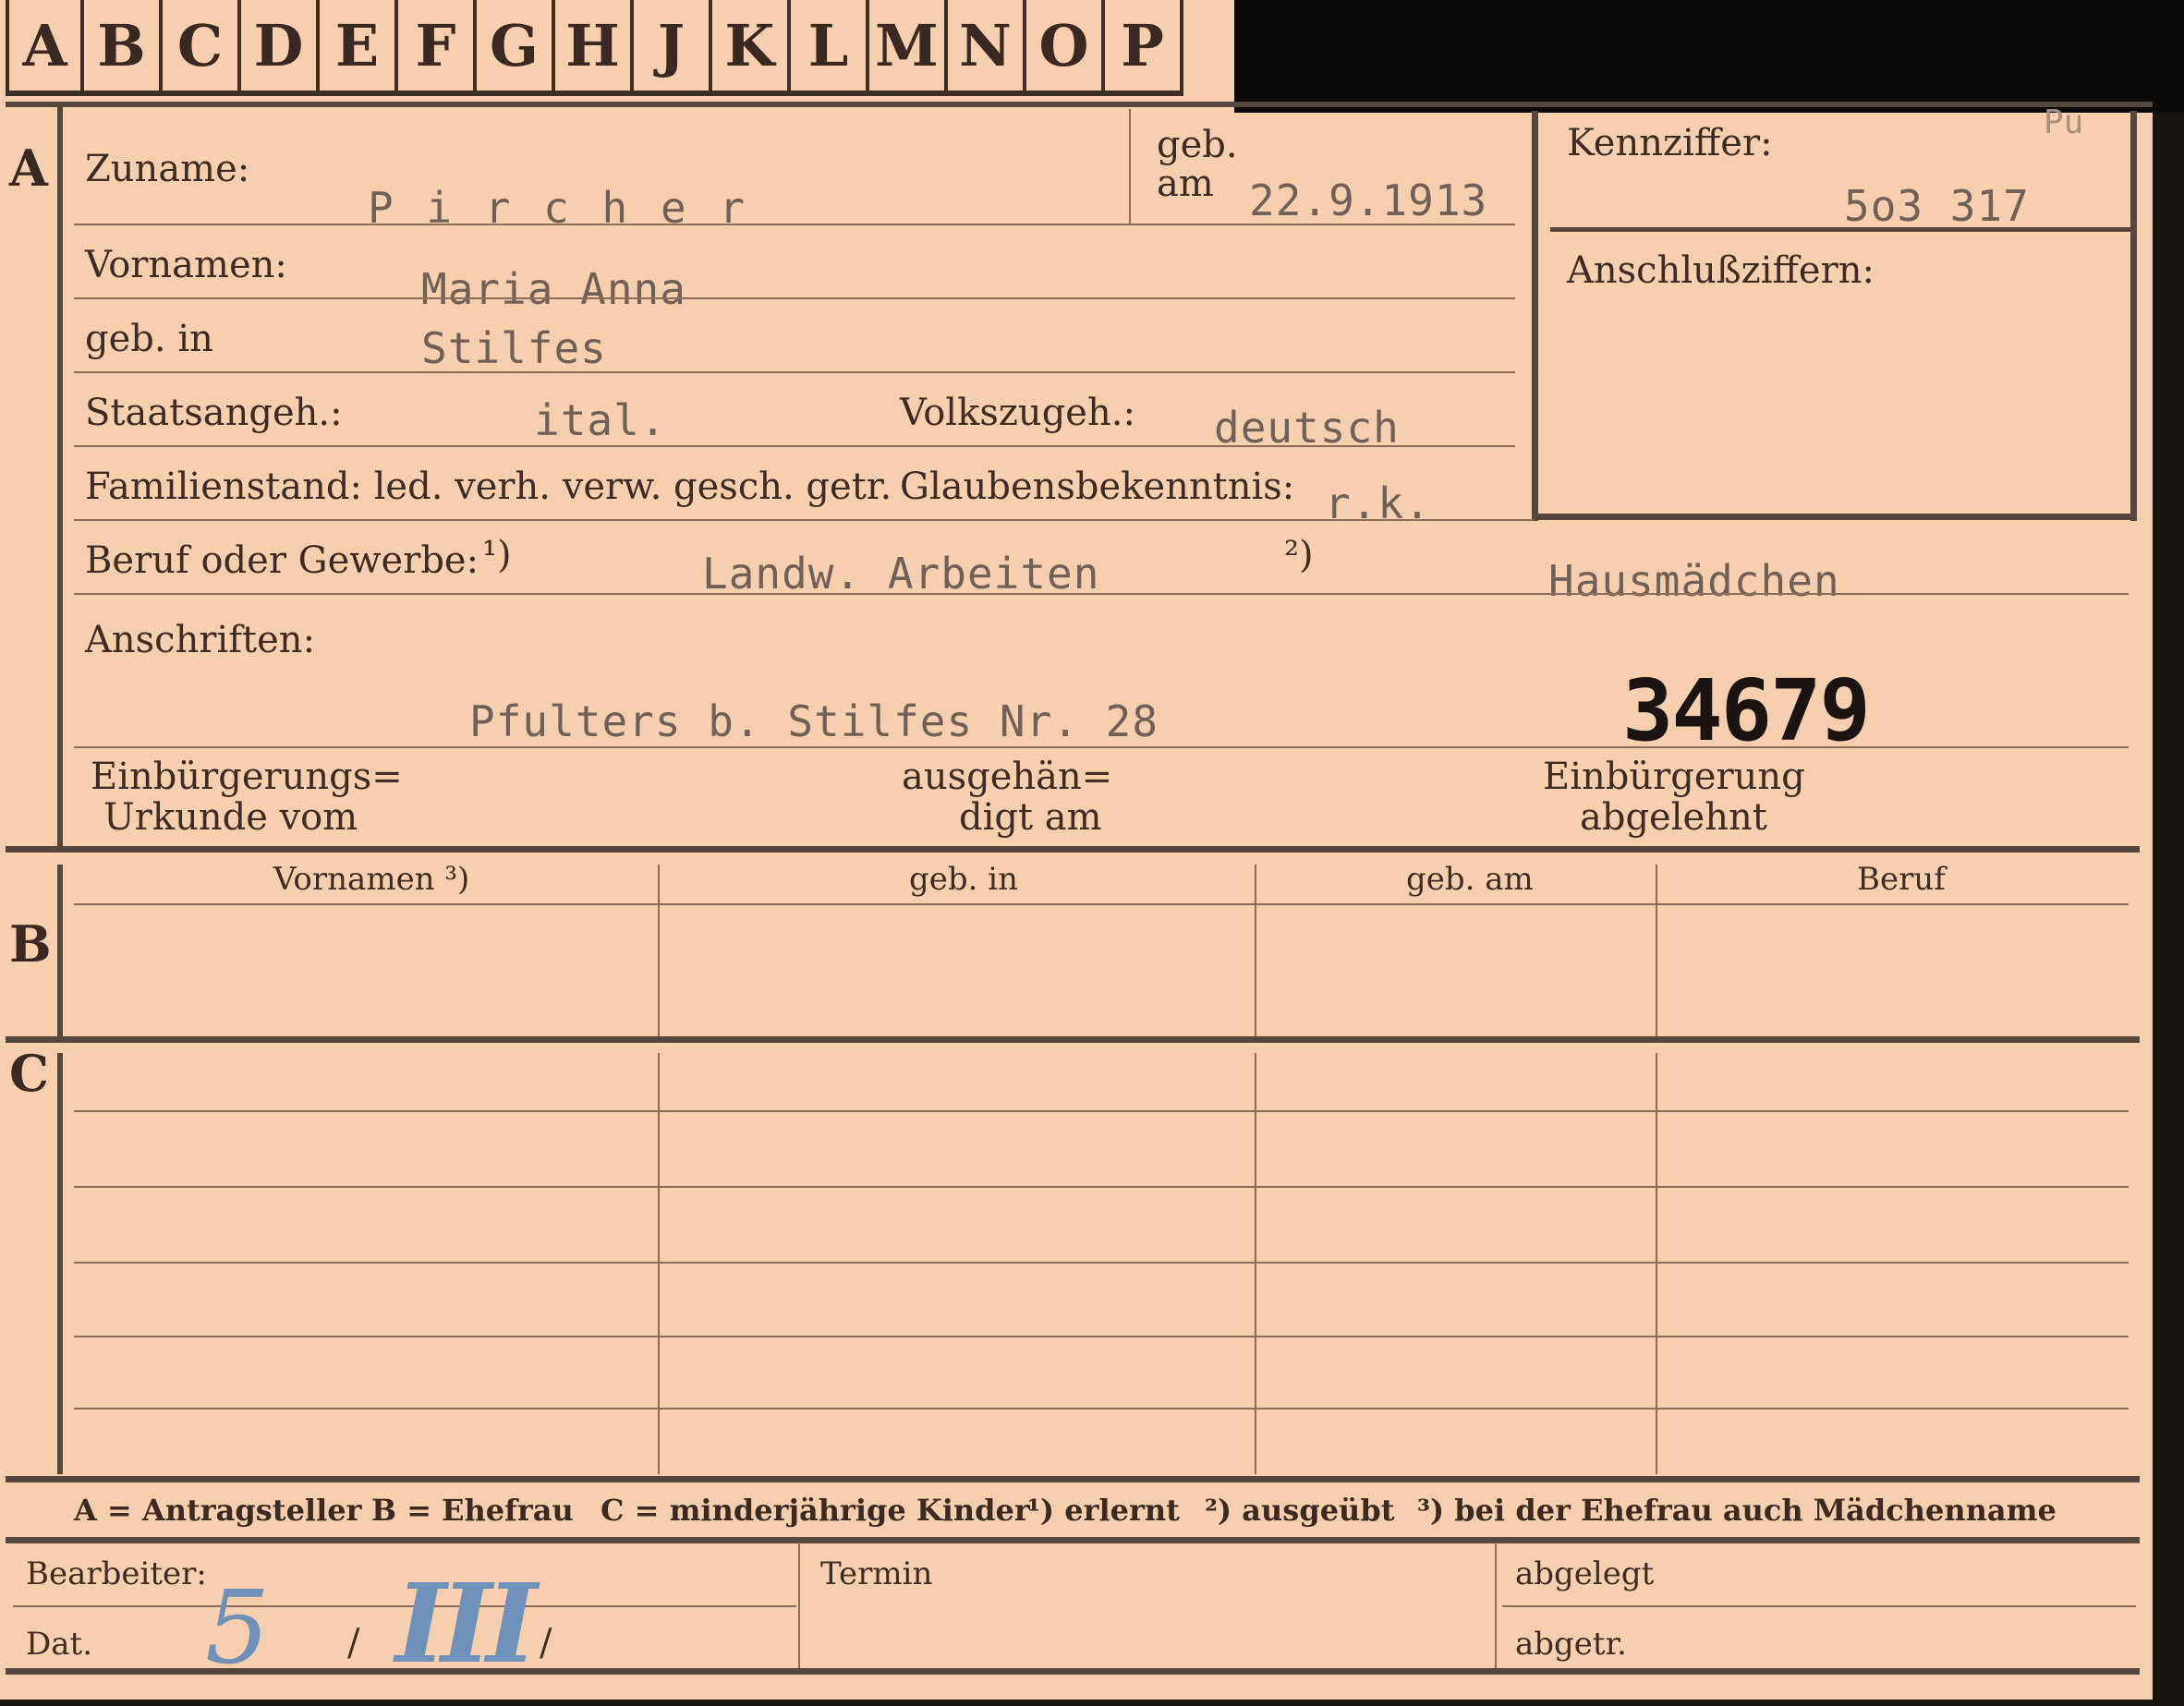  Describe the element at coordinates (280, 48) in the screenshot. I see `alphabet-tab-d: D` at that location.